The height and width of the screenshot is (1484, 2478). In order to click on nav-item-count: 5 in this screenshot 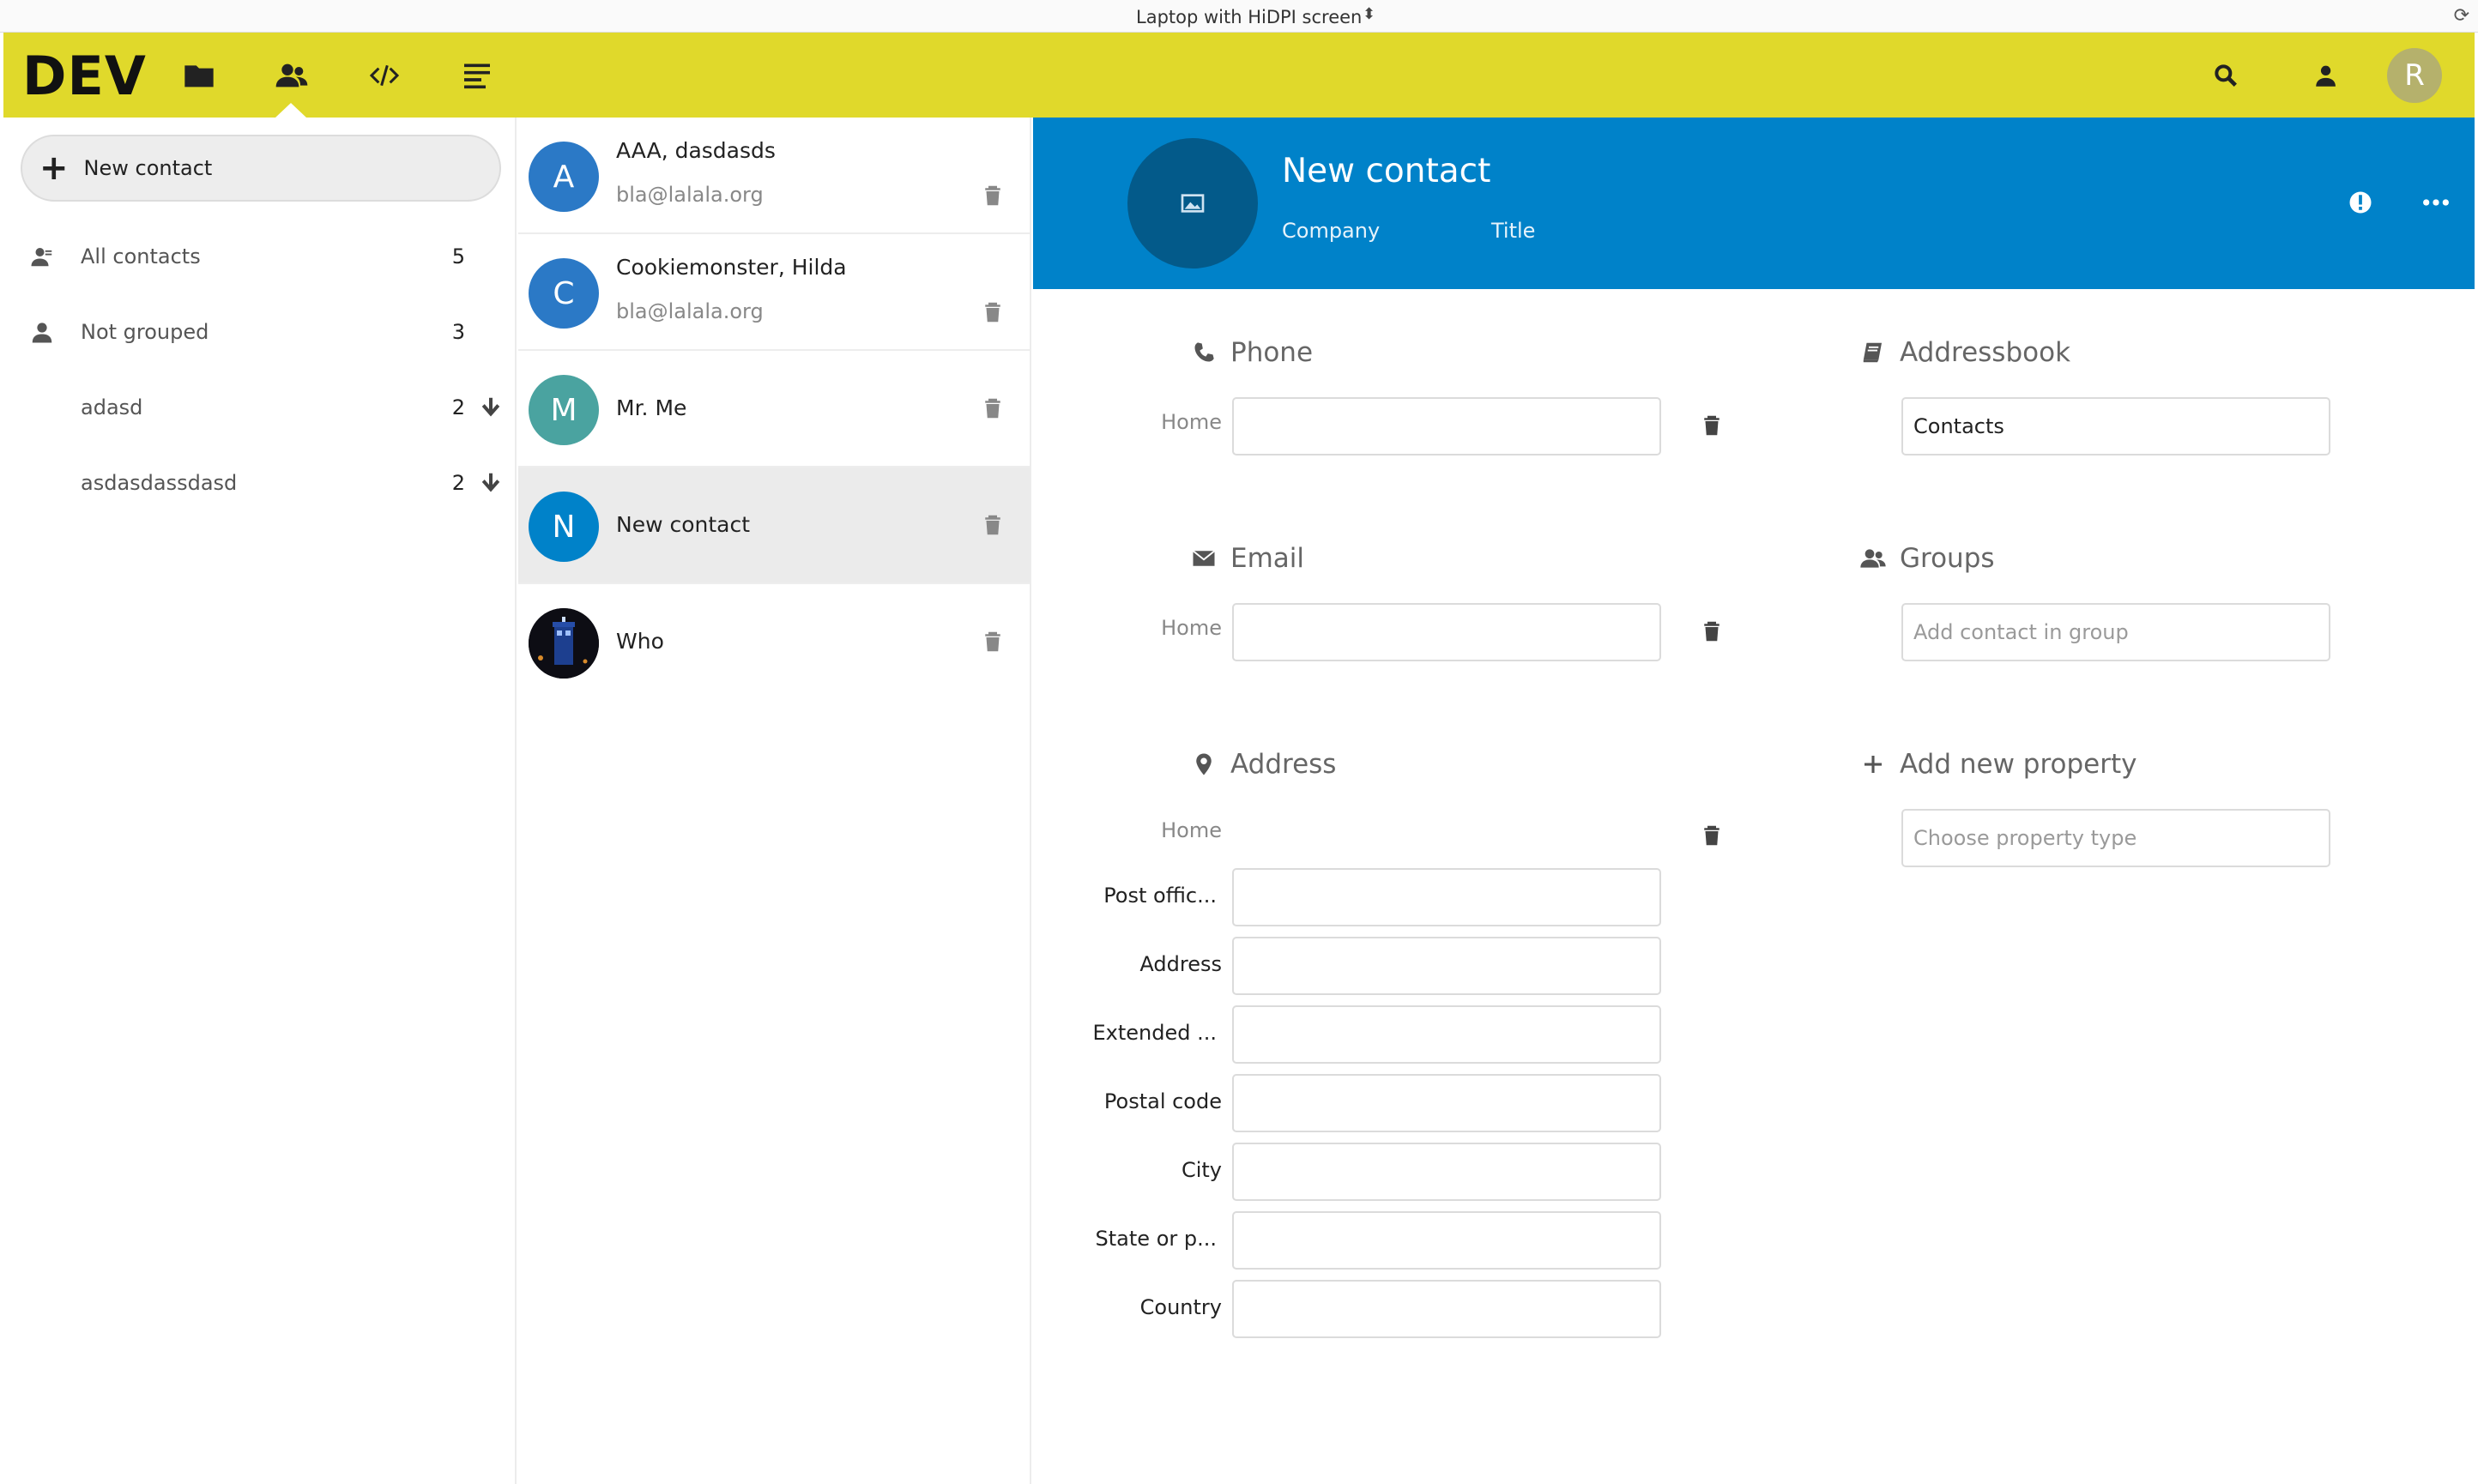, I will do `click(458, 256)`.